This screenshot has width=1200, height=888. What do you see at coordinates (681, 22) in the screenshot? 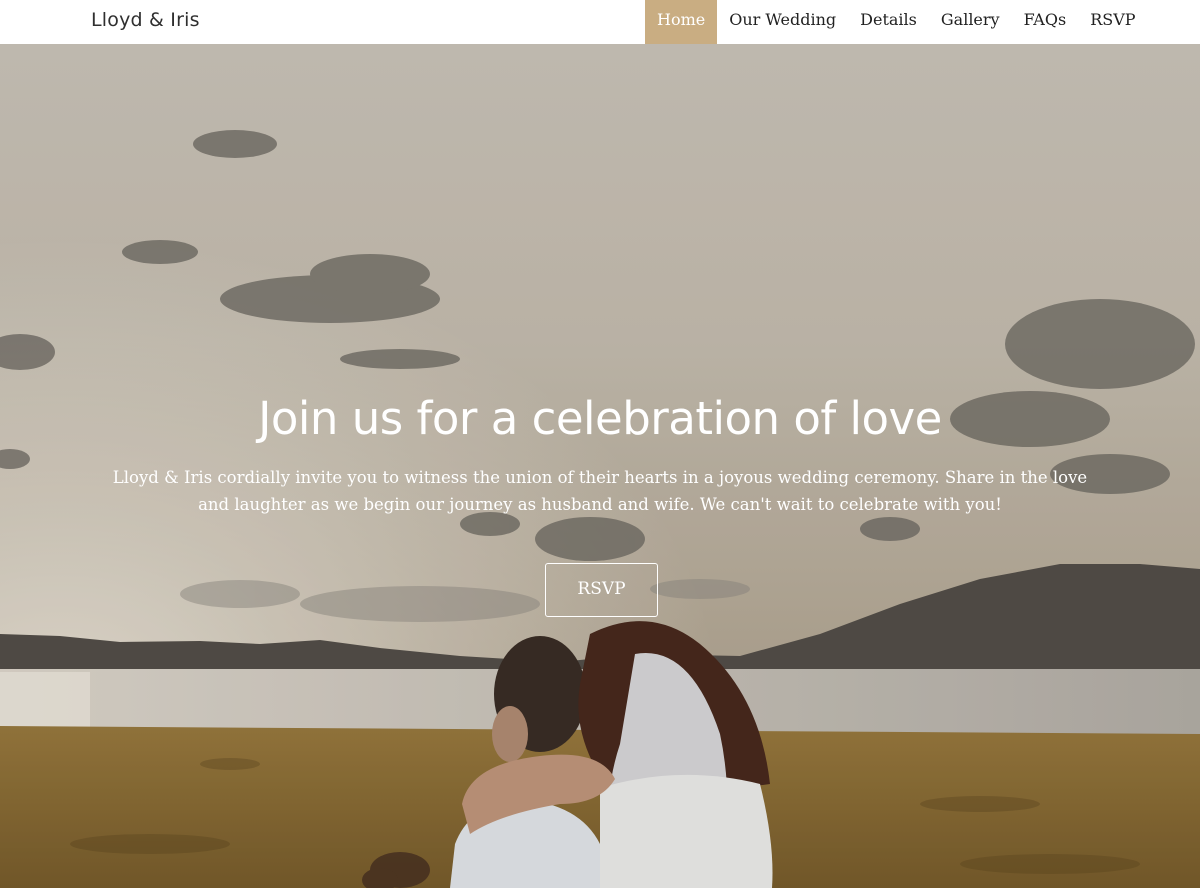
I see `nav-home: Home` at bounding box center [681, 22].